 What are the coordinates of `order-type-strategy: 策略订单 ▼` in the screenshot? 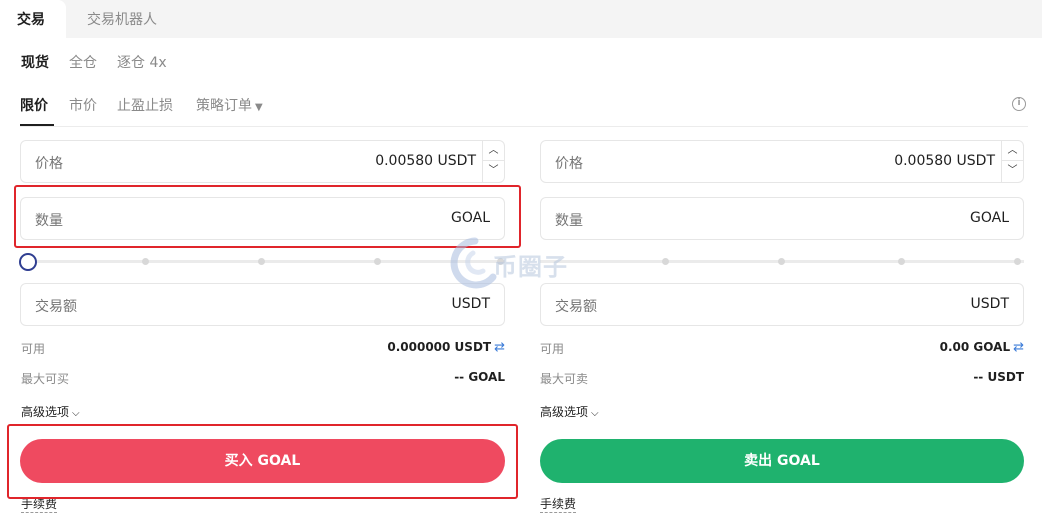 It's located at (229, 105).